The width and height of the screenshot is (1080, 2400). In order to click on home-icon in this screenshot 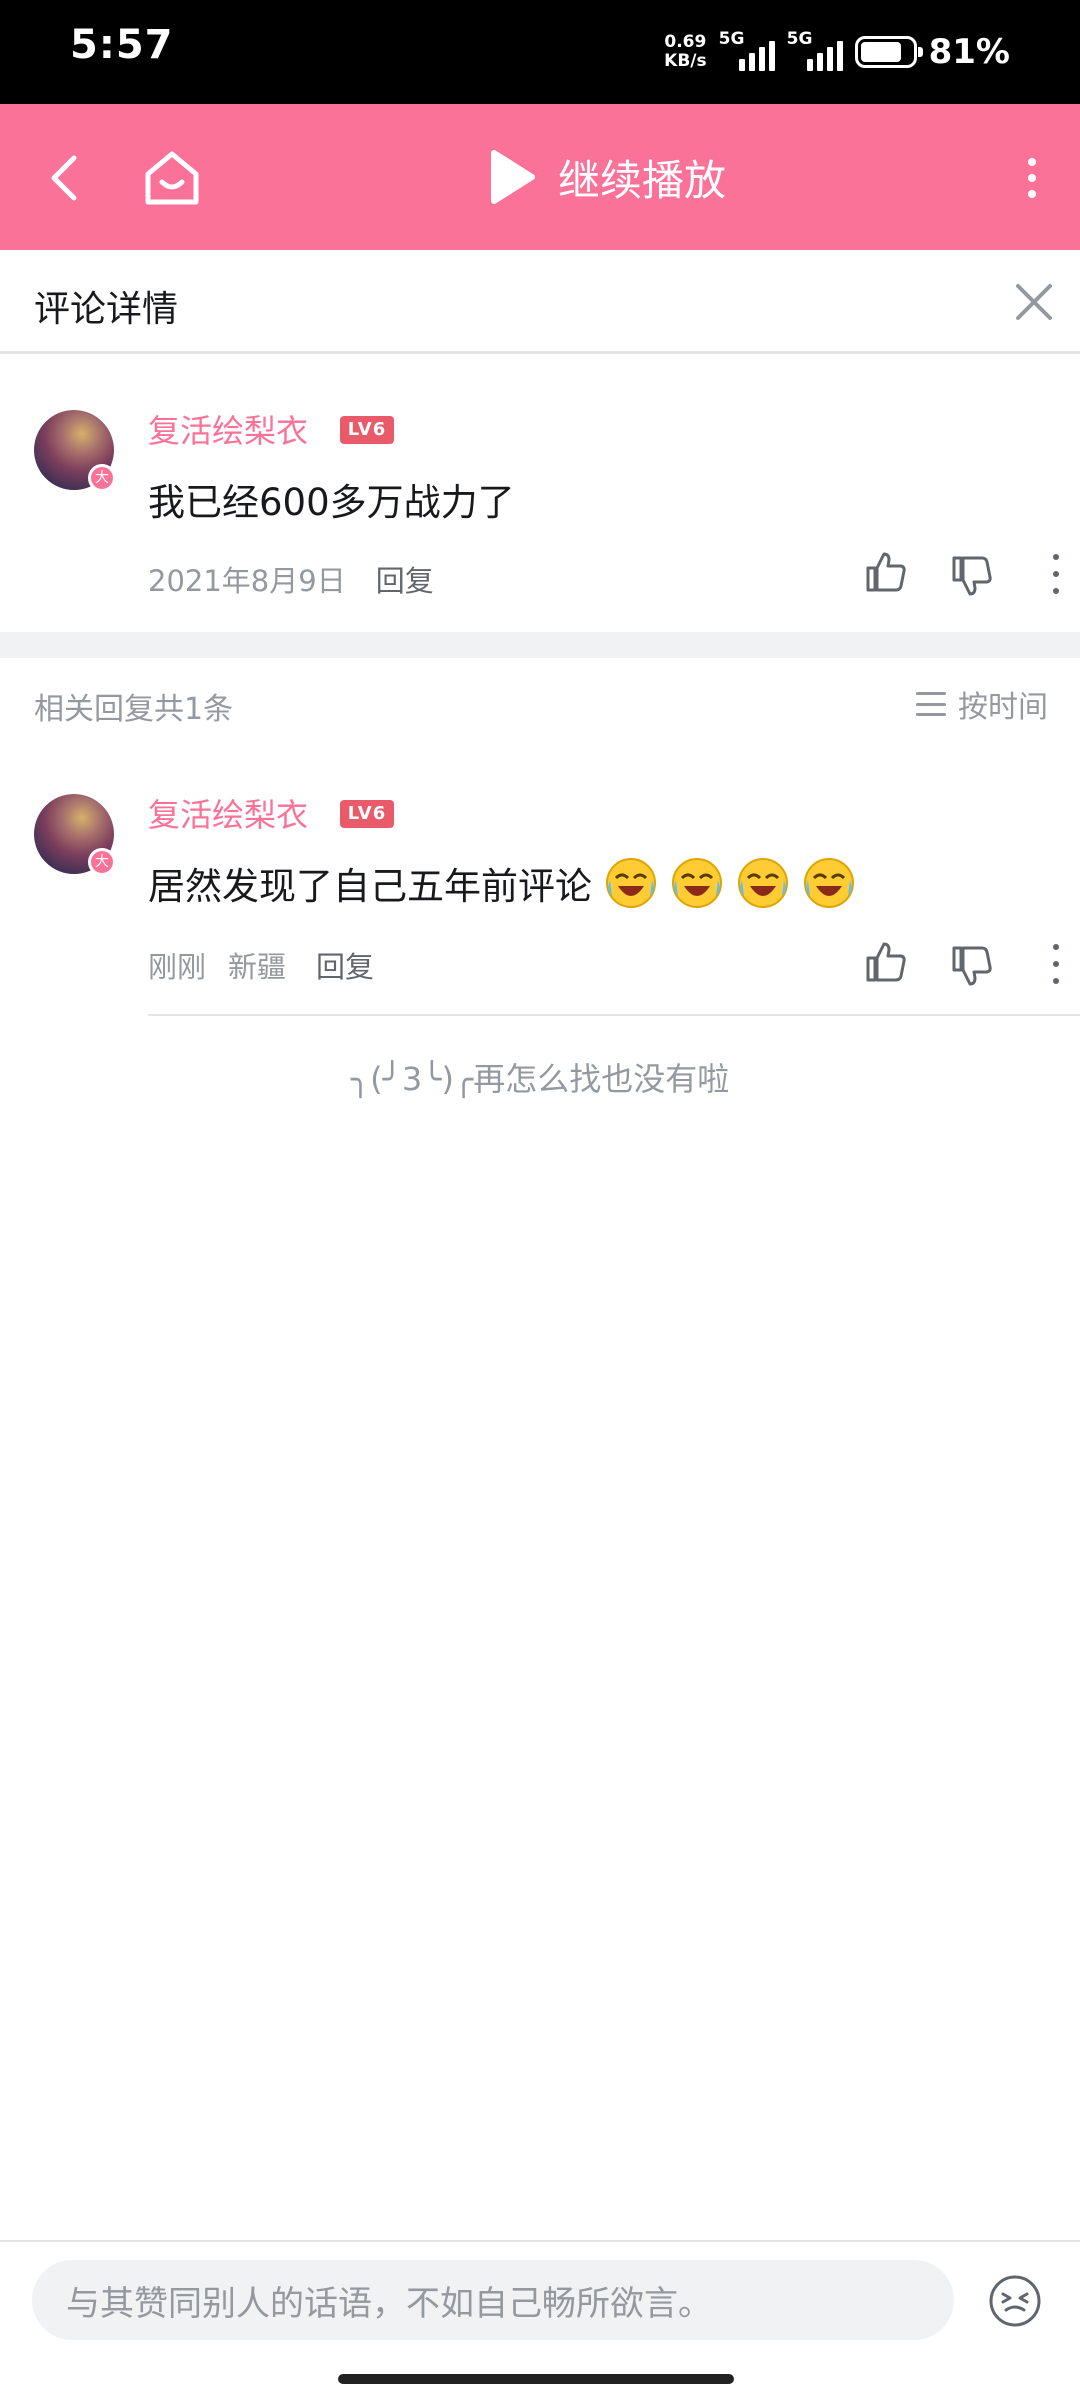, I will do `click(172, 178)`.